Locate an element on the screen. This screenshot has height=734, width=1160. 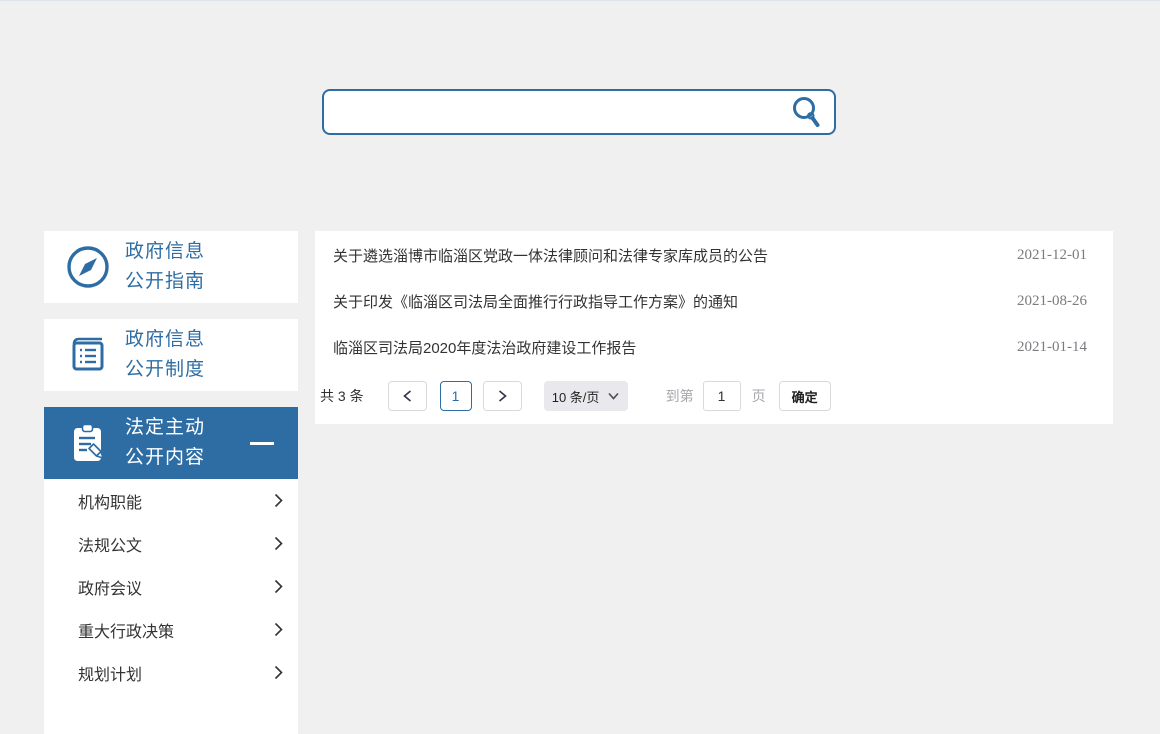
sidebar-item-gov-info-guide: 政府信息 公开指南 is located at coordinates (171, 267).